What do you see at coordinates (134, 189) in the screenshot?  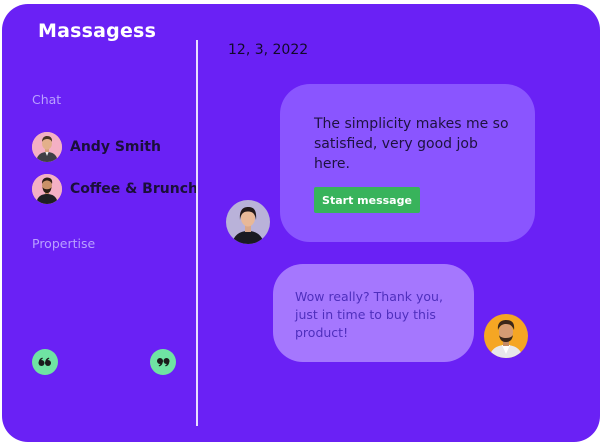 I see `contact-name: Coffee & Brunch` at bounding box center [134, 189].